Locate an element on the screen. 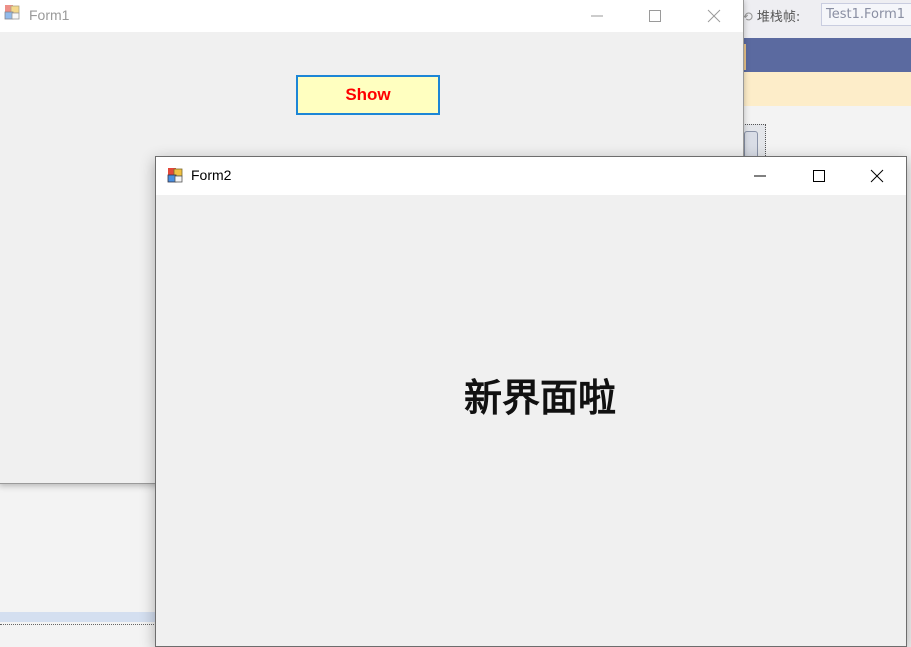 The width and height of the screenshot is (911, 647). ide-status-strip is located at coordinates (80, 617).